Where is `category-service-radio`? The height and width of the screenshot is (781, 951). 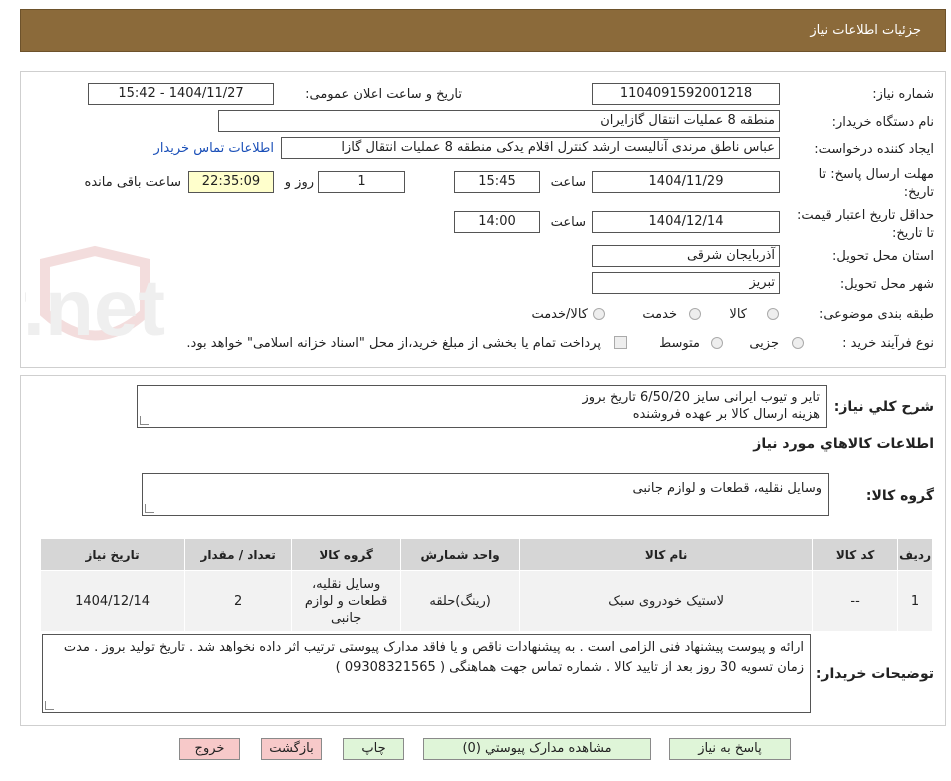
category-service-radio is located at coordinates (695, 314).